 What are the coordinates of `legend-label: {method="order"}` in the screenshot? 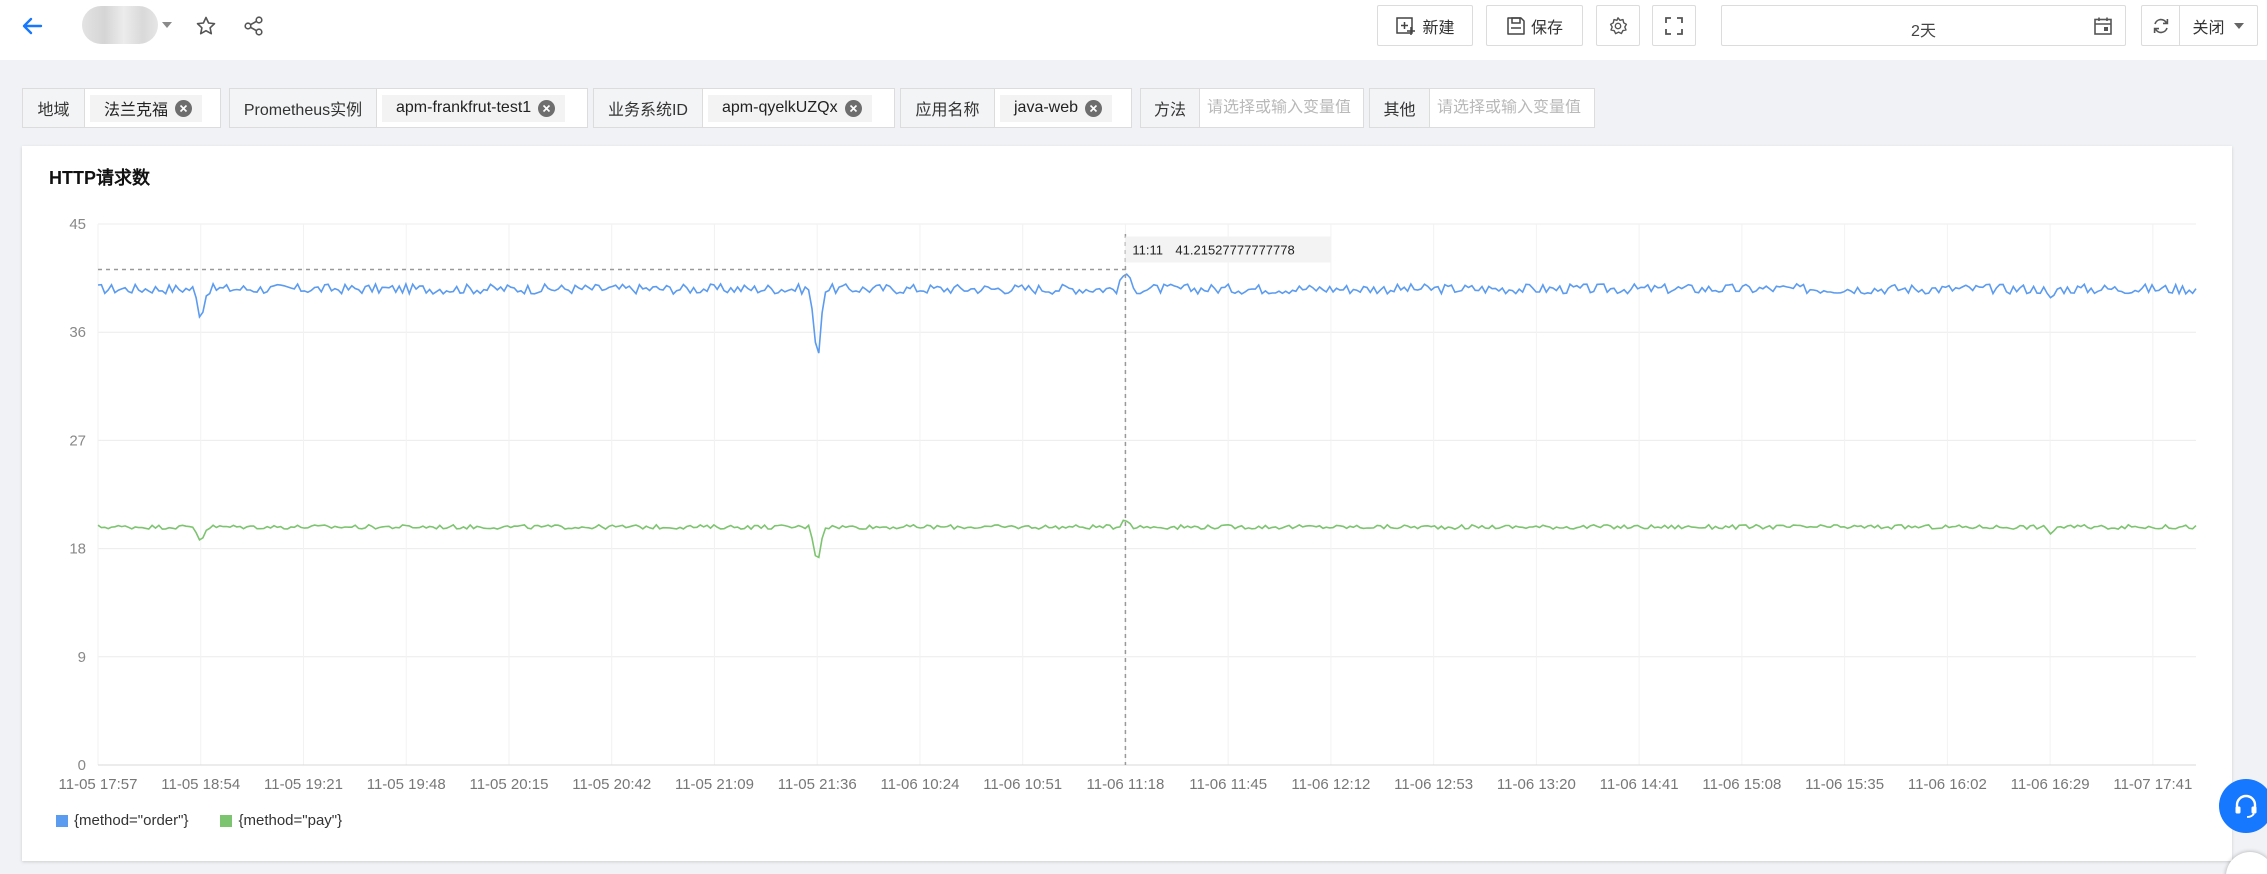 It's located at (131, 820).